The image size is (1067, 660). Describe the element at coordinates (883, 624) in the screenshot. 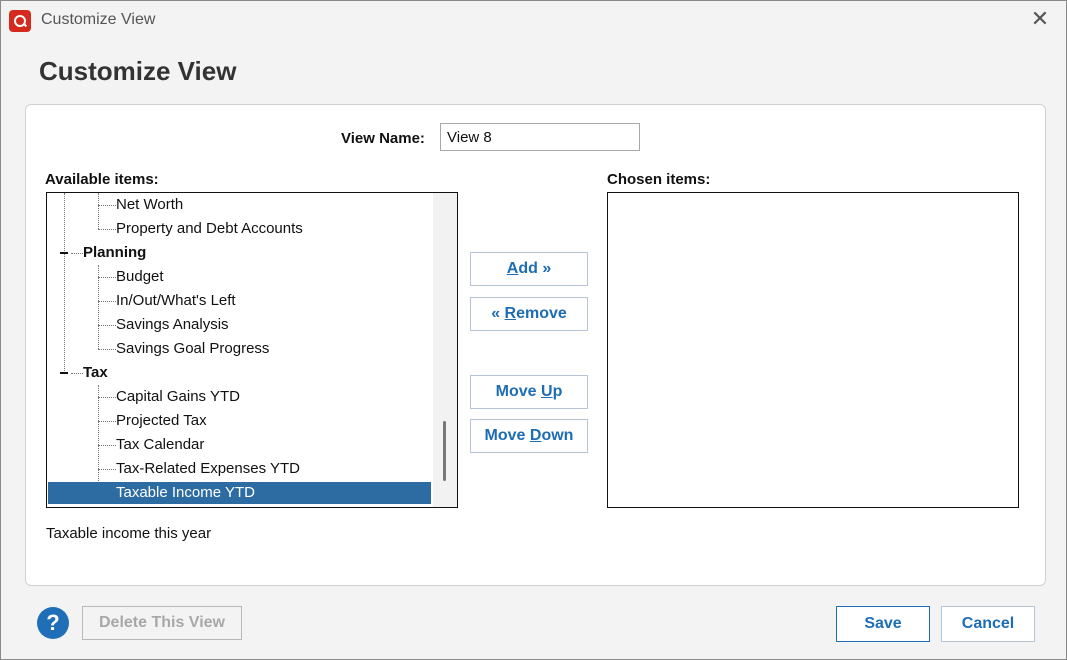

I see `save-button: Save` at that location.